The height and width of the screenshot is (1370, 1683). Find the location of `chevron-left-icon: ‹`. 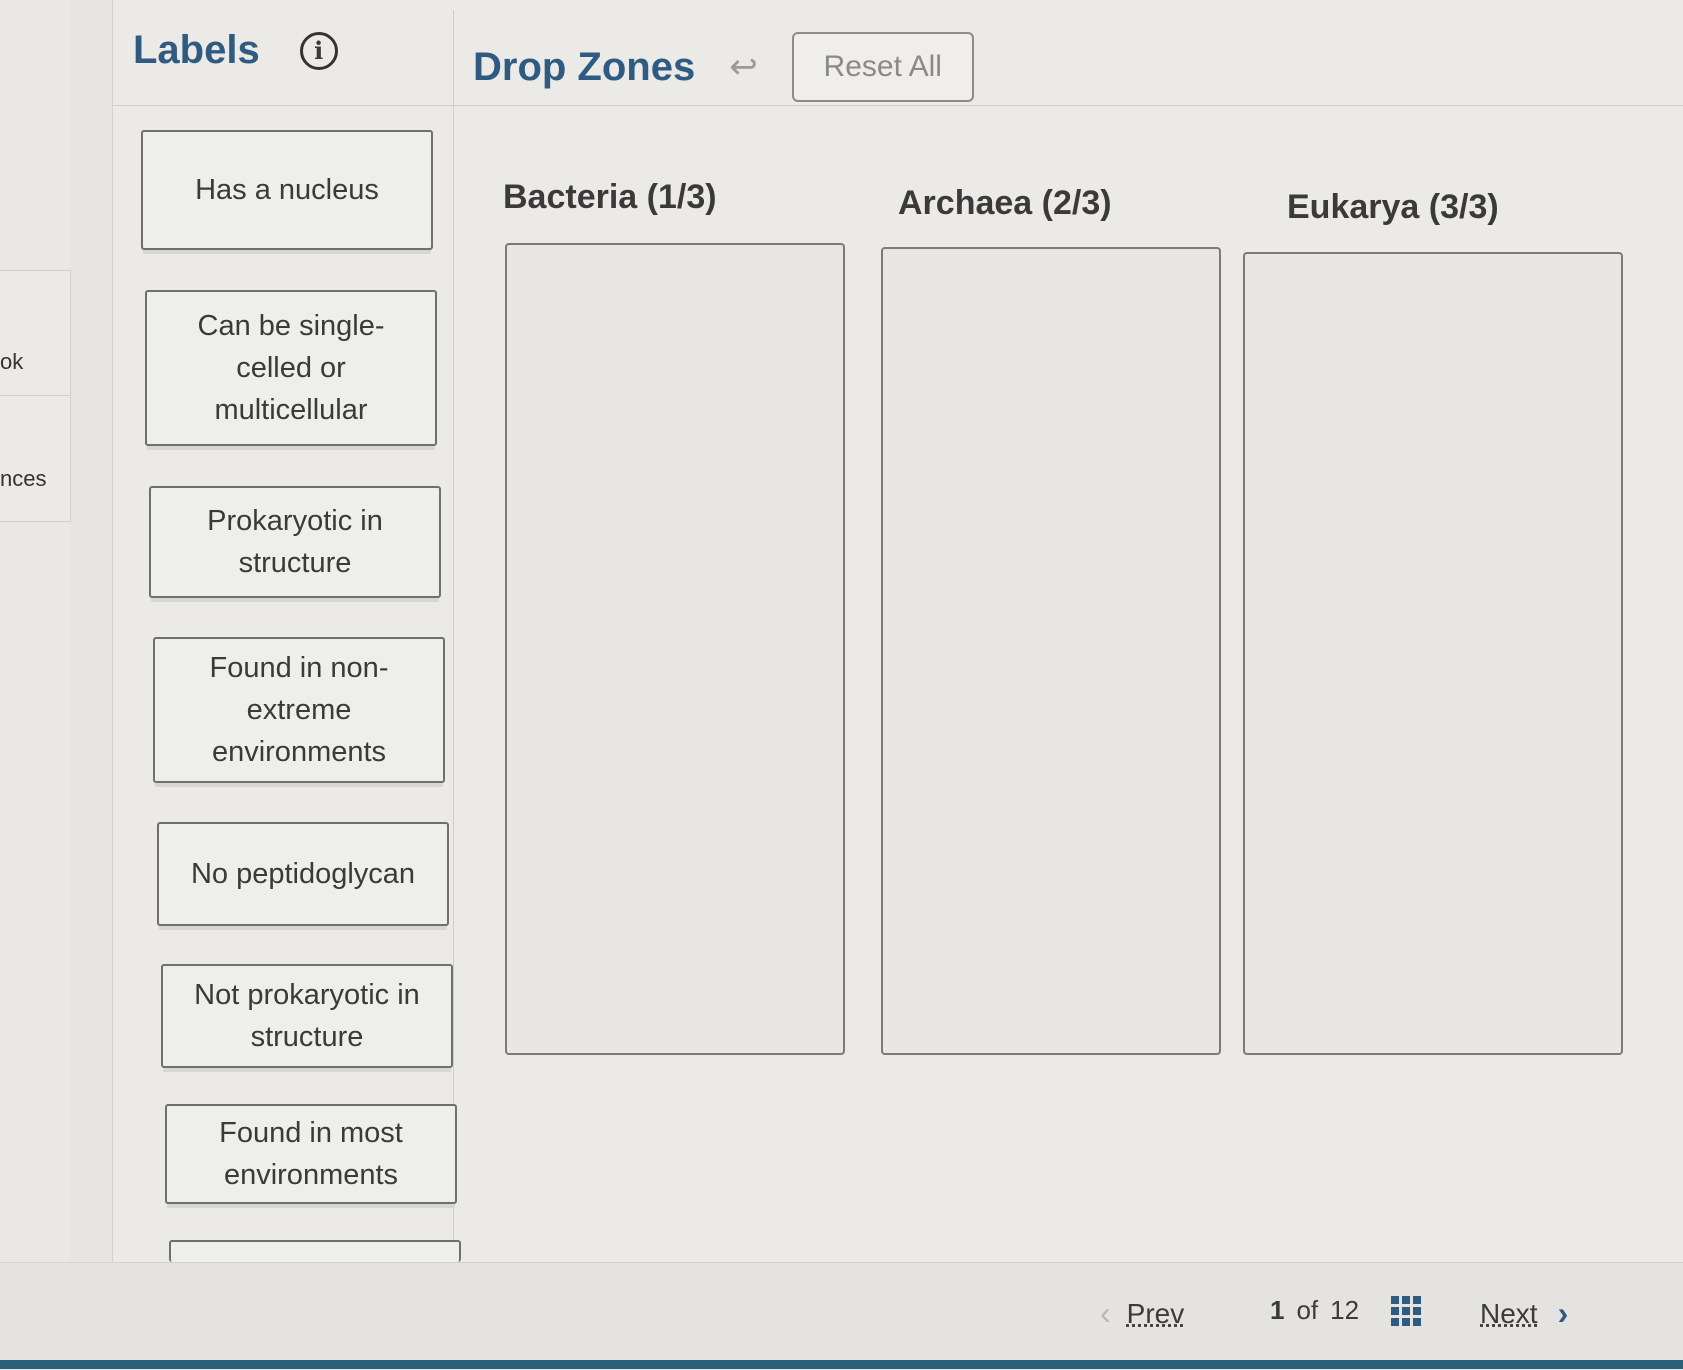

chevron-left-icon: ‹ is located at coordinates (1105, 1313).